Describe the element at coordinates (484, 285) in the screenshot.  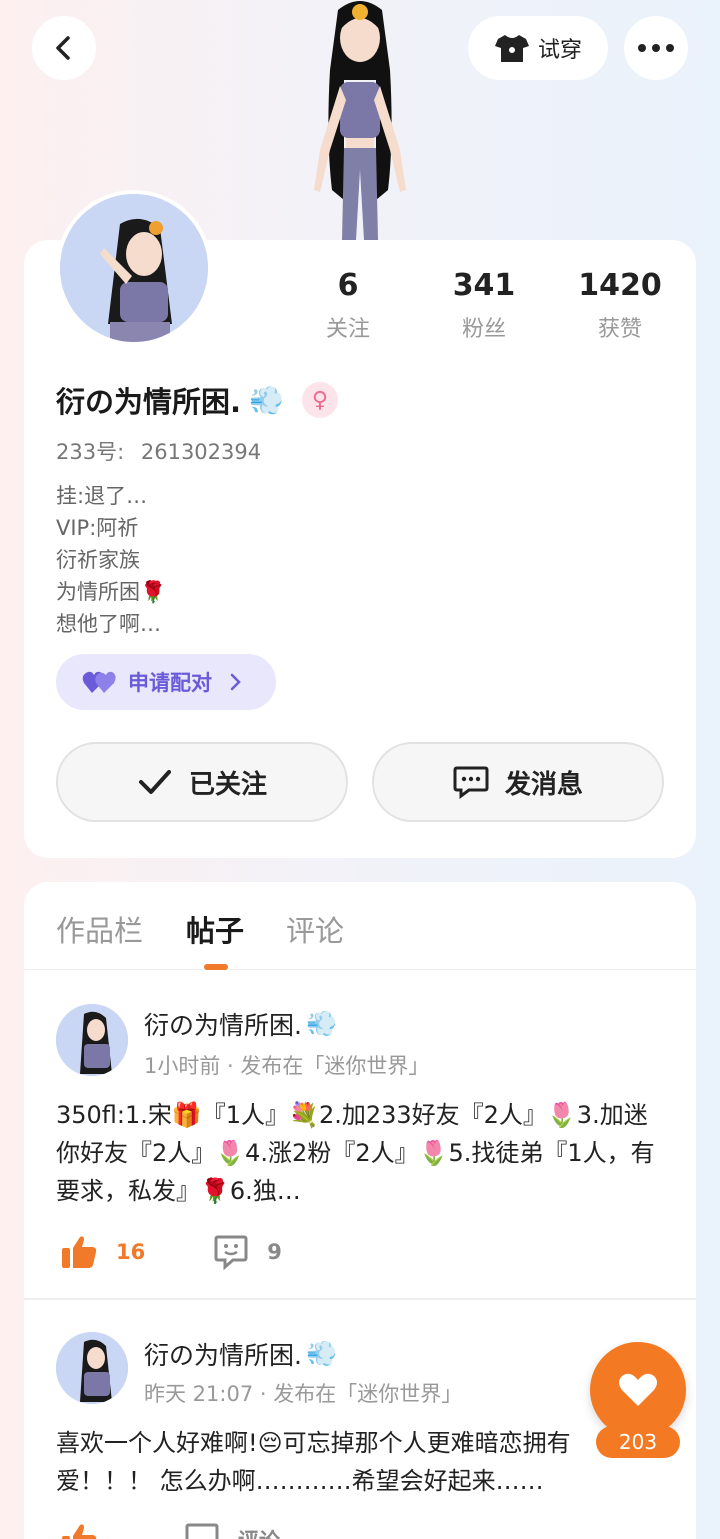
I see `stat-fans-value: 341` at that location.